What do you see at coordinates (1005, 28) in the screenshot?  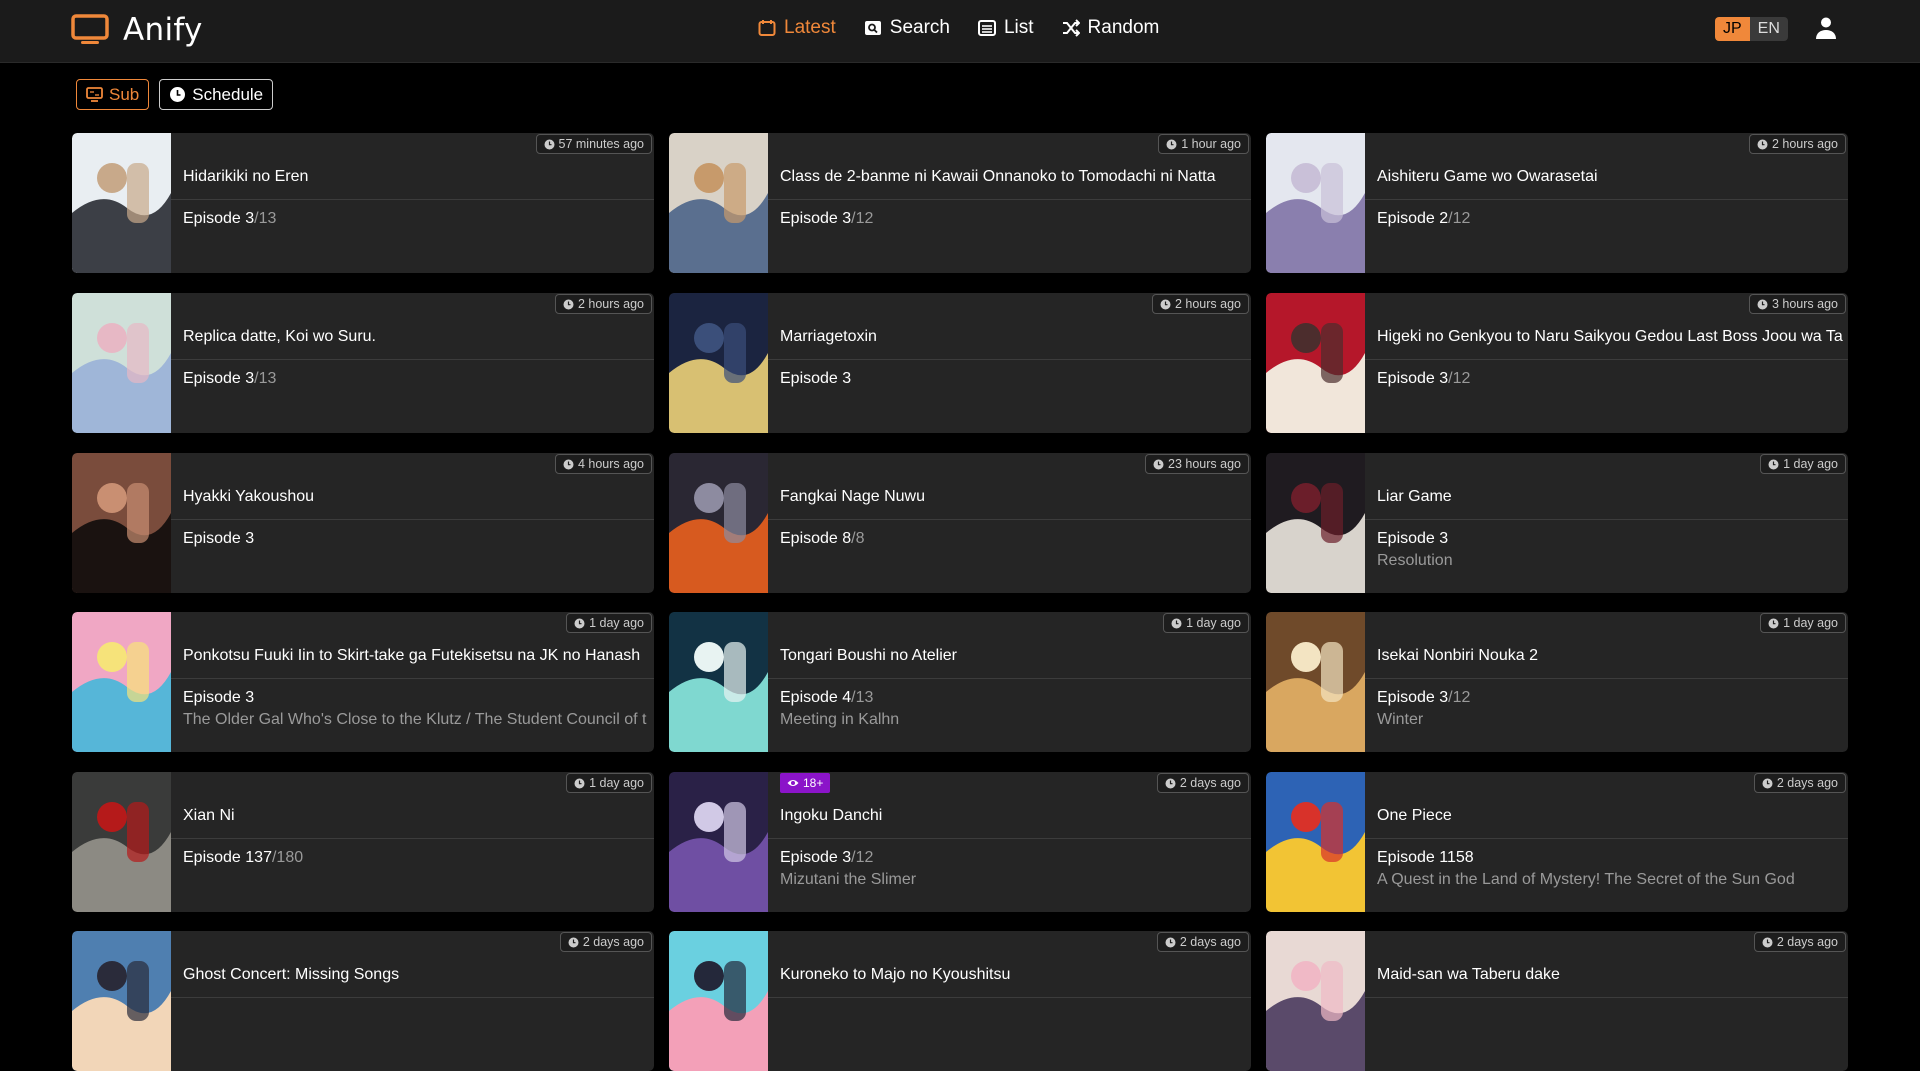 I see `nav-list: List` at bounding box center [1005, 28].